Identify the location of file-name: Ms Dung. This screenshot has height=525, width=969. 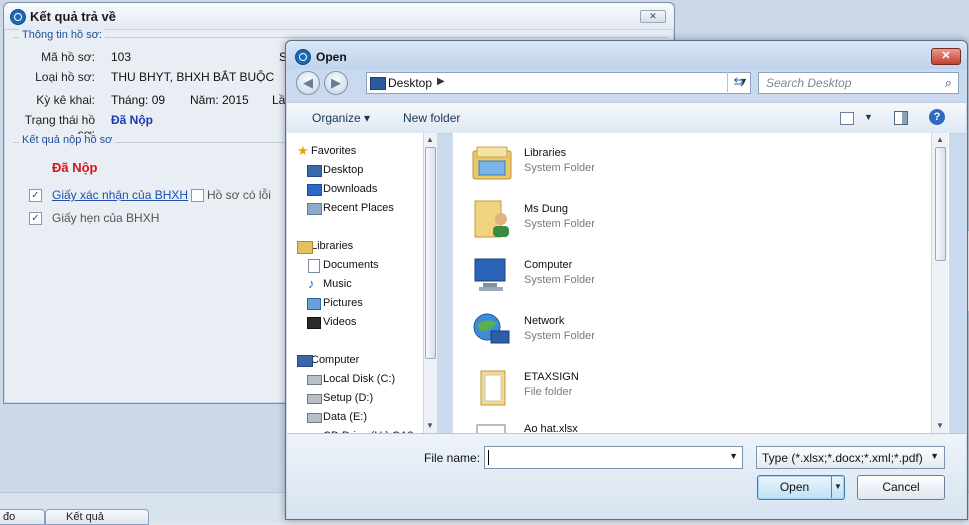
(546, 209).